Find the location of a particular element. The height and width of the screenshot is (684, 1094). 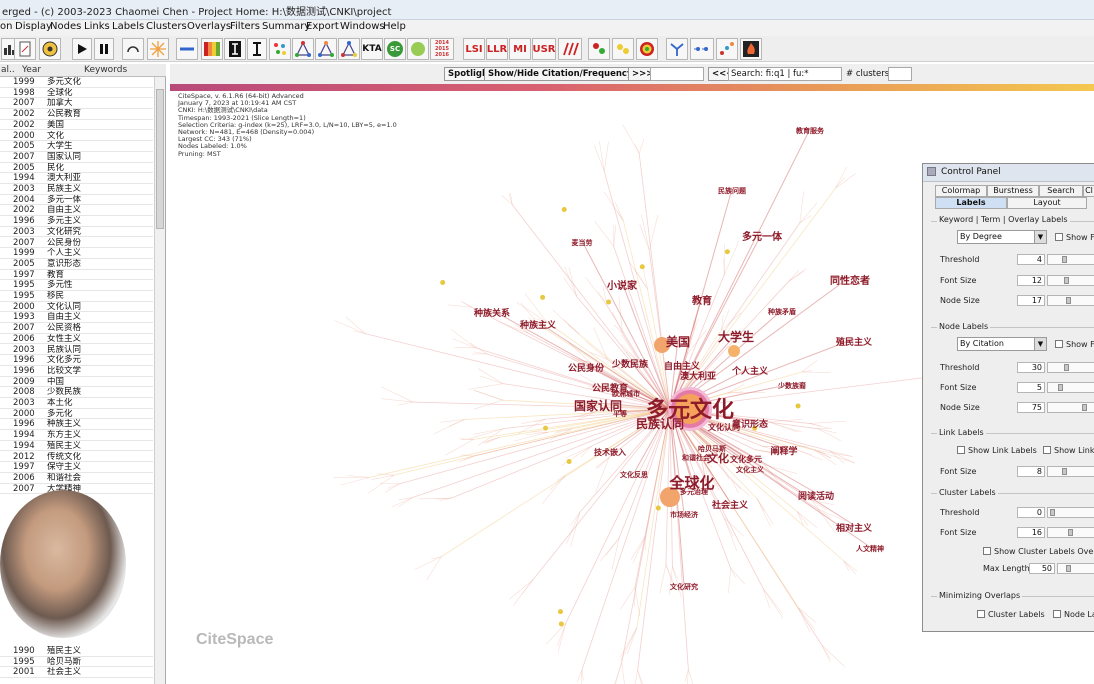

menu-item-labels: Labels is located at coordinates (128, 26).